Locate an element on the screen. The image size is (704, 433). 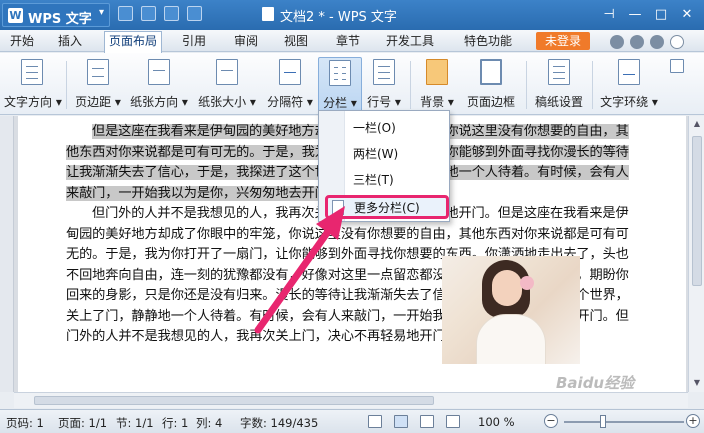
menu-tabs: 开始 插入 页面布局 引用 审阅 视图 章节 开发工具 特色功能 未登录 is located at coordinates (352, 41).